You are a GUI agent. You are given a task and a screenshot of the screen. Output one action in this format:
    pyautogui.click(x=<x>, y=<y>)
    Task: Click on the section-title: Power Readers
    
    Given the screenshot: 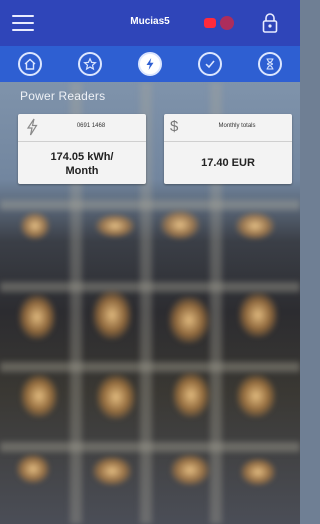 What is the action you would take?
    pyautogui.click(x=63, y=96)
    